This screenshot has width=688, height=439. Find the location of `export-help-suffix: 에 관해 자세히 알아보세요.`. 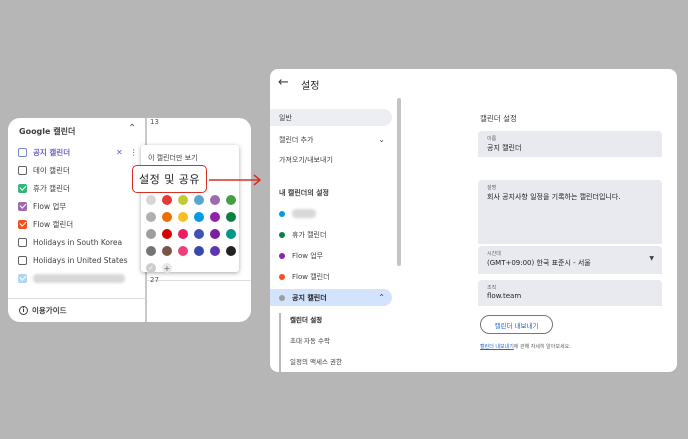

export-help-suffix: 에 관해 자세히 알아보세요. is located at coordinates (542, 347).